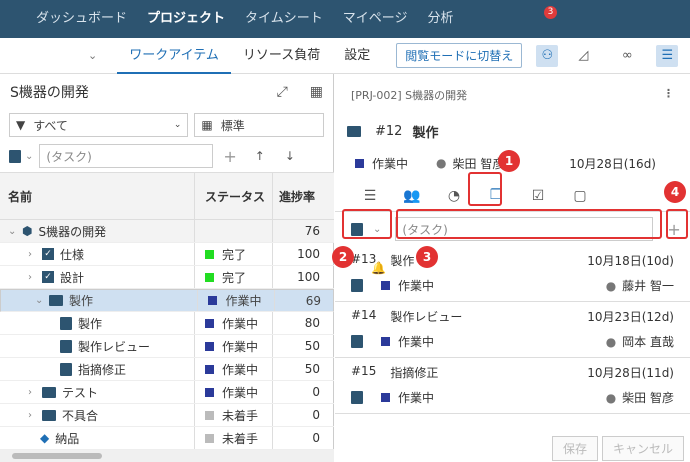 The image size is (690, 462). I want to click on task-type-icon, so click(15, 156).